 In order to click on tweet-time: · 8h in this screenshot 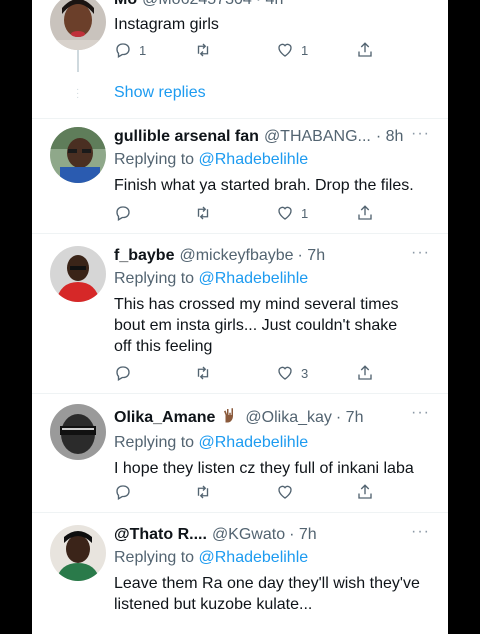, I will do `click(390, 137)`.